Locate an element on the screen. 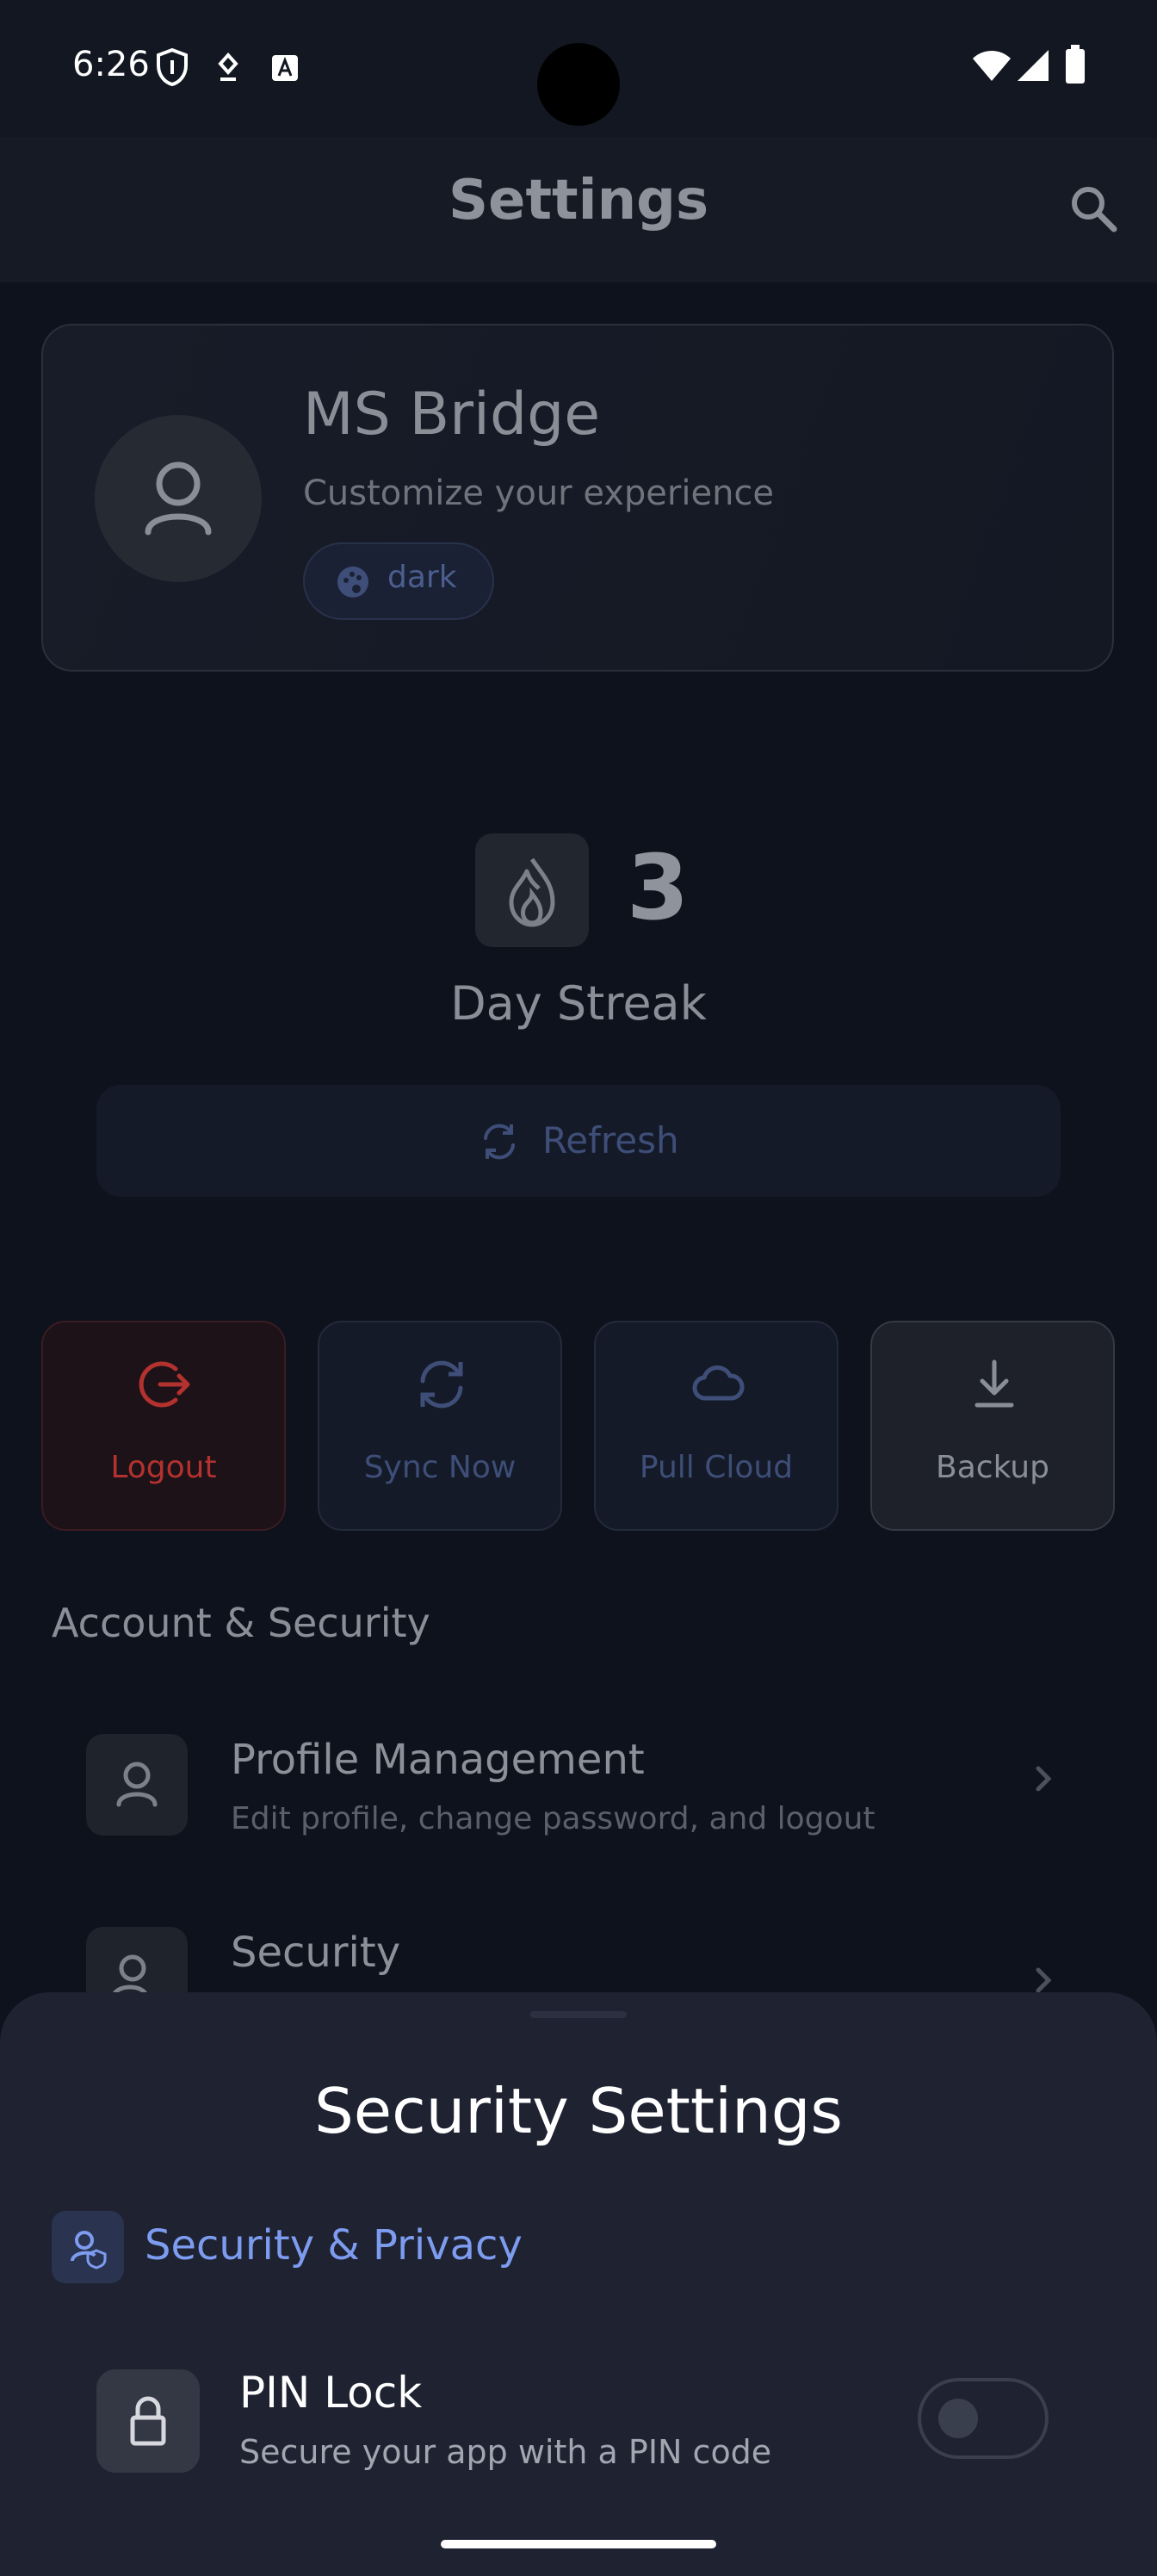 This screenshot has width=1157, height=2576. sheet-title: Security Settings is located at coordinates (579, 2111).